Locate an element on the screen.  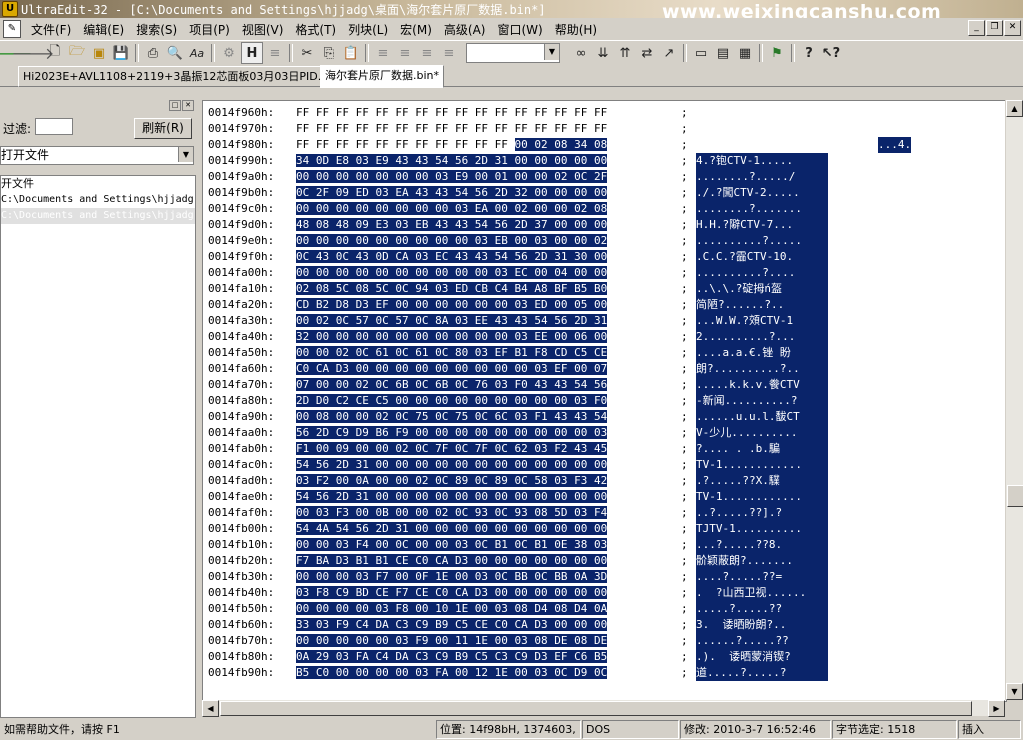
restore-icon: ❐ is located at coordinates (994, 28).